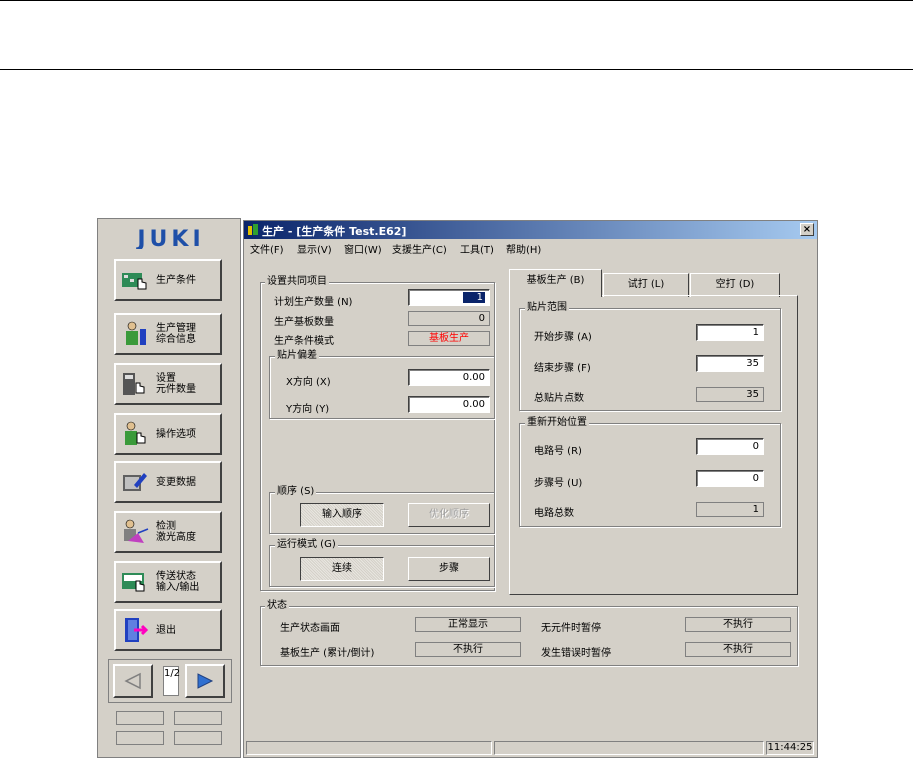  What do you see at coordinates (646, 285) in the screenshot?
I see `tab-trial-run: 试打 (L)` at bounding box center [646, 285].